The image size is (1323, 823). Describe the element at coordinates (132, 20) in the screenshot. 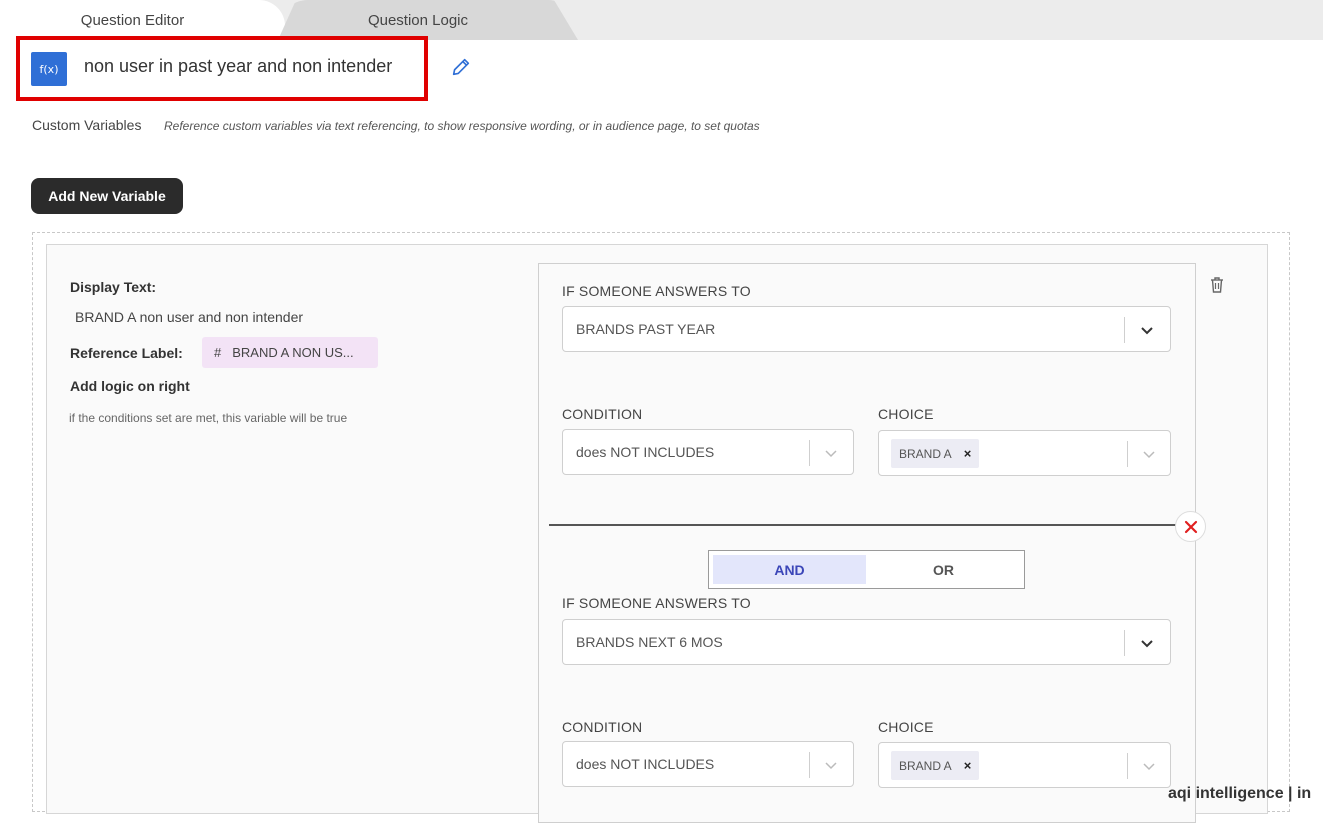

I see `tab-question-editor-label: Question Editor` at that location.